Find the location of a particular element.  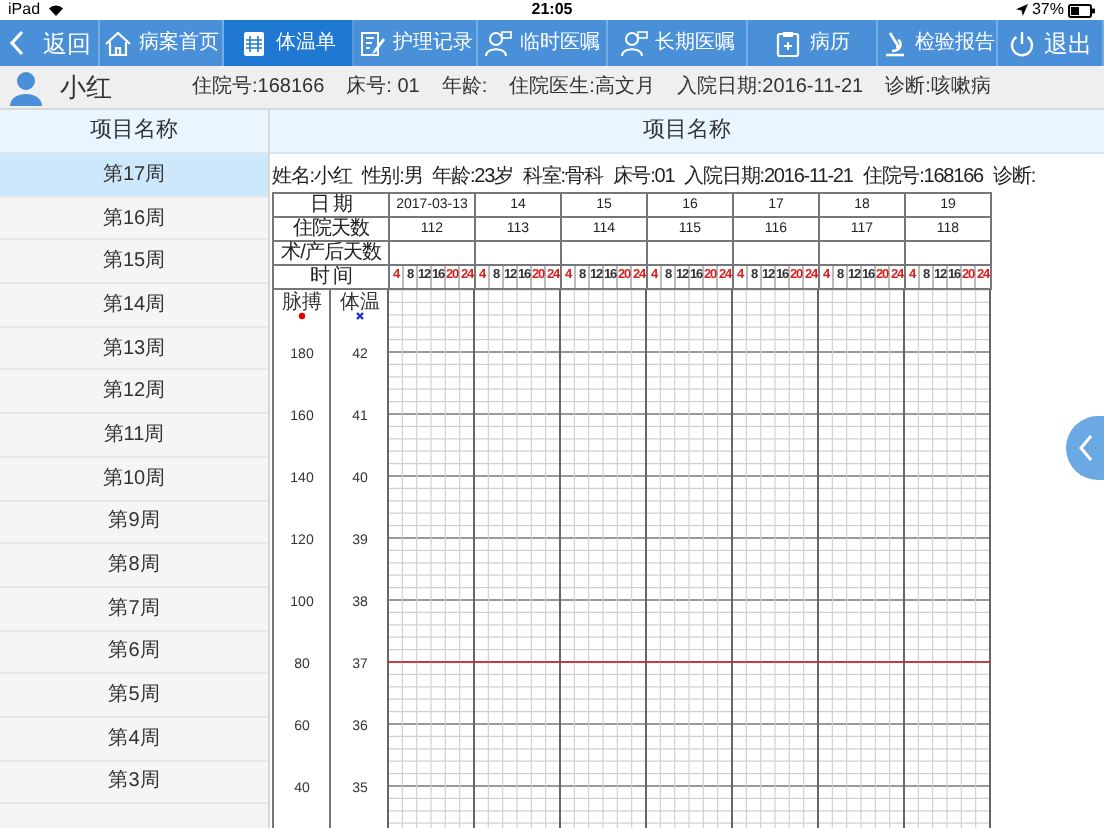

nav-tab: 体温单 is located at coordinates (289, 43).